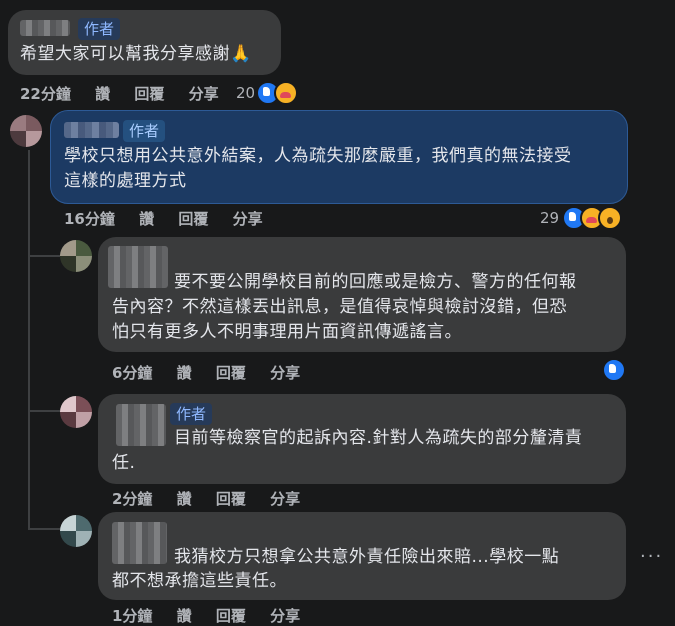 The height and width of the screenshot is (626, 675). What do you see at coordinates (29, 340) in the screenshot?
I see `thread-line` at bounding box center [29, 340].